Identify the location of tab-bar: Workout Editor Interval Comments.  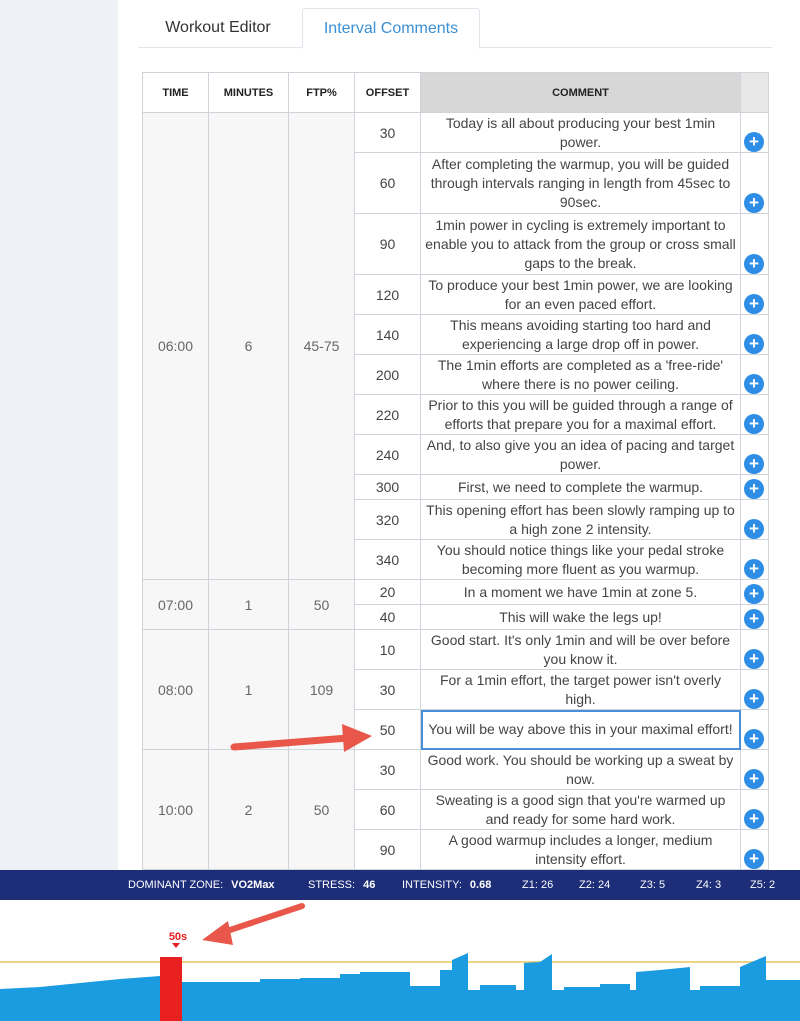
(455, 28).